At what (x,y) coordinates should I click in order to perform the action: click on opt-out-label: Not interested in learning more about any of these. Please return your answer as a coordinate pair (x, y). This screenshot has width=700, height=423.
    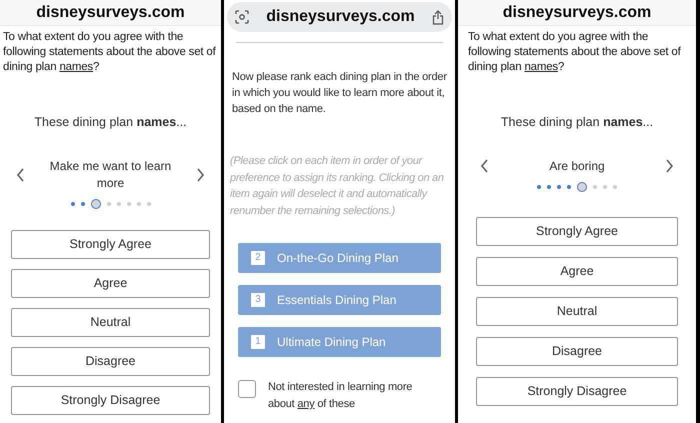
    Looking at the image, I should click on (341, 396).